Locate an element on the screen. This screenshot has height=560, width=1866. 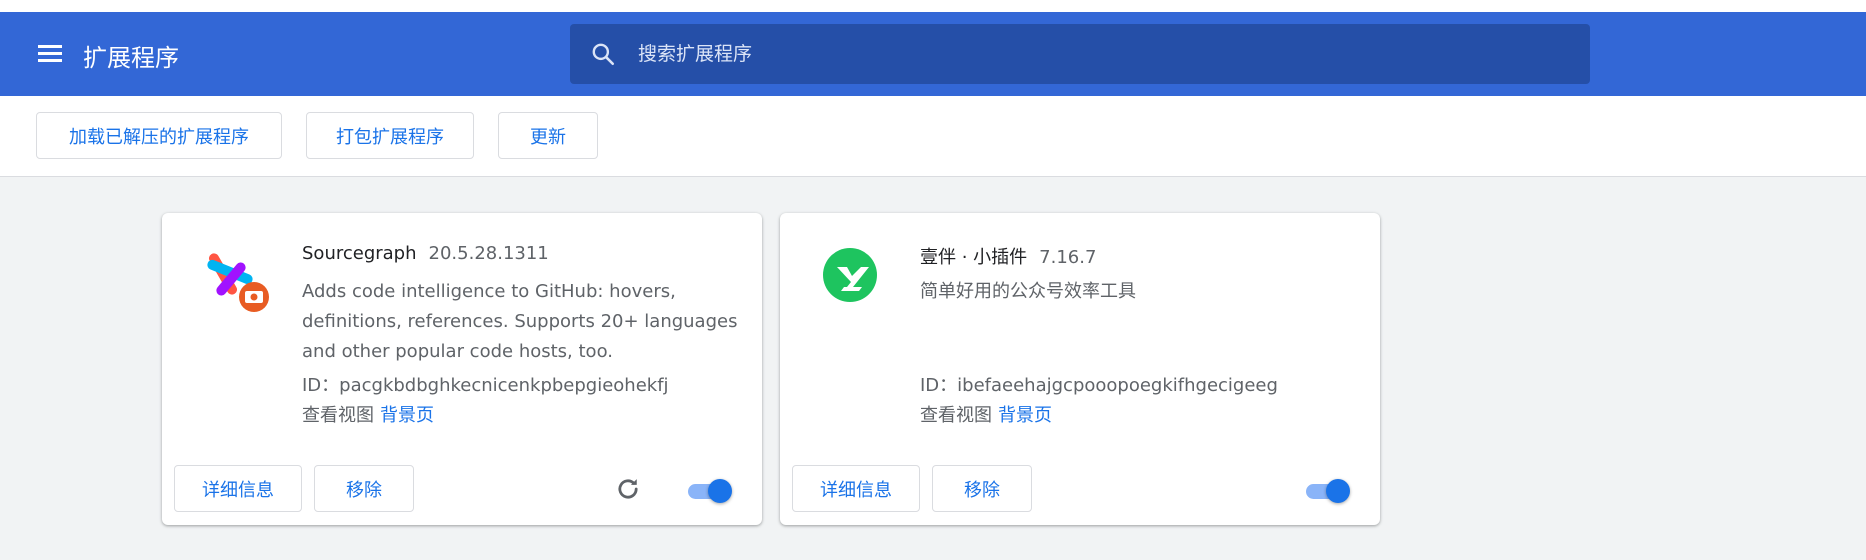
search-icon is located at coordinates (603, 54).